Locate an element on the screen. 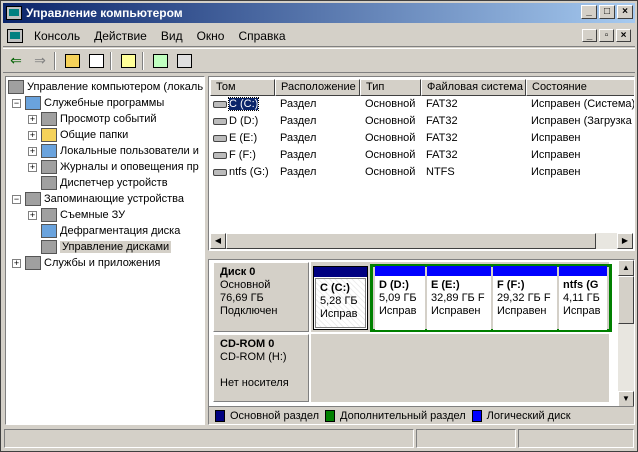 The image size is (638, 452). menu-window: Окно is located at coordinates (211, 36).